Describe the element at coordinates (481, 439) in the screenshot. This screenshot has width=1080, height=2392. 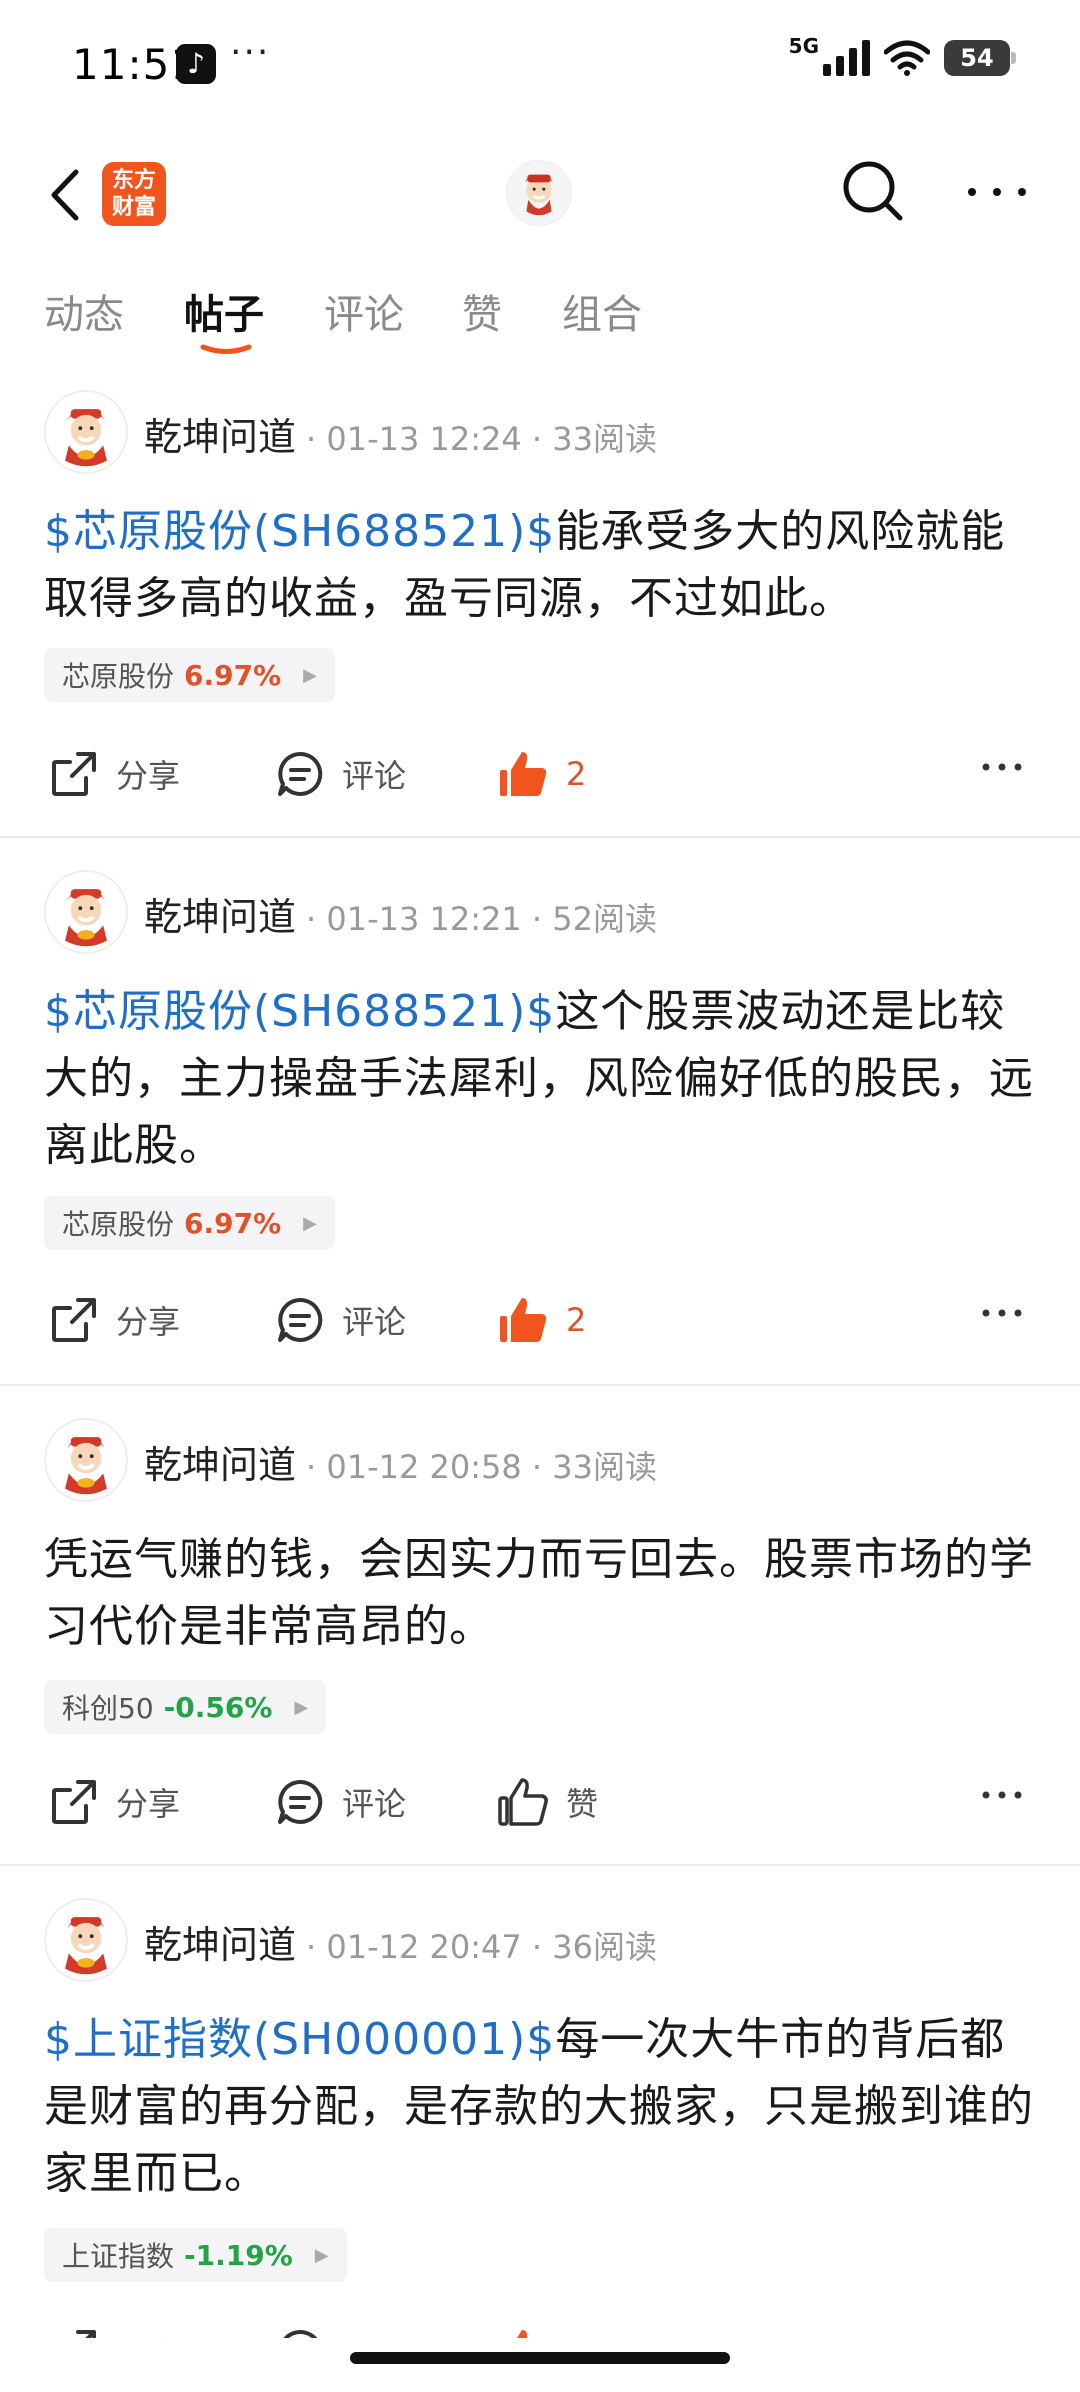
I see `post-meta: · 01-13 12:24 · 33阅读` at that location.